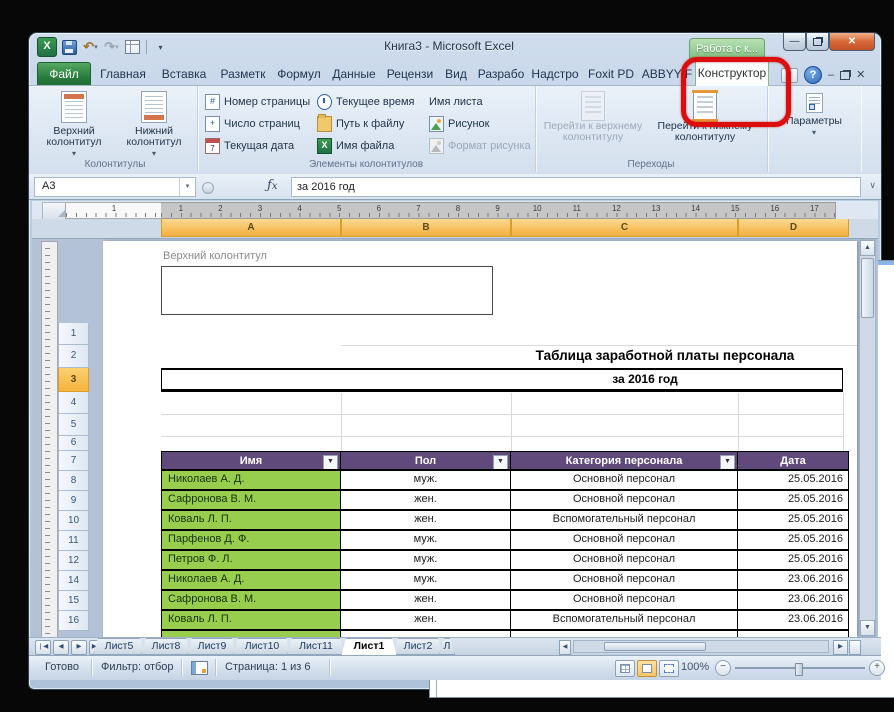 The image size is (894, 712). I want to click on page-layout-view-icon, so click(647, 668).